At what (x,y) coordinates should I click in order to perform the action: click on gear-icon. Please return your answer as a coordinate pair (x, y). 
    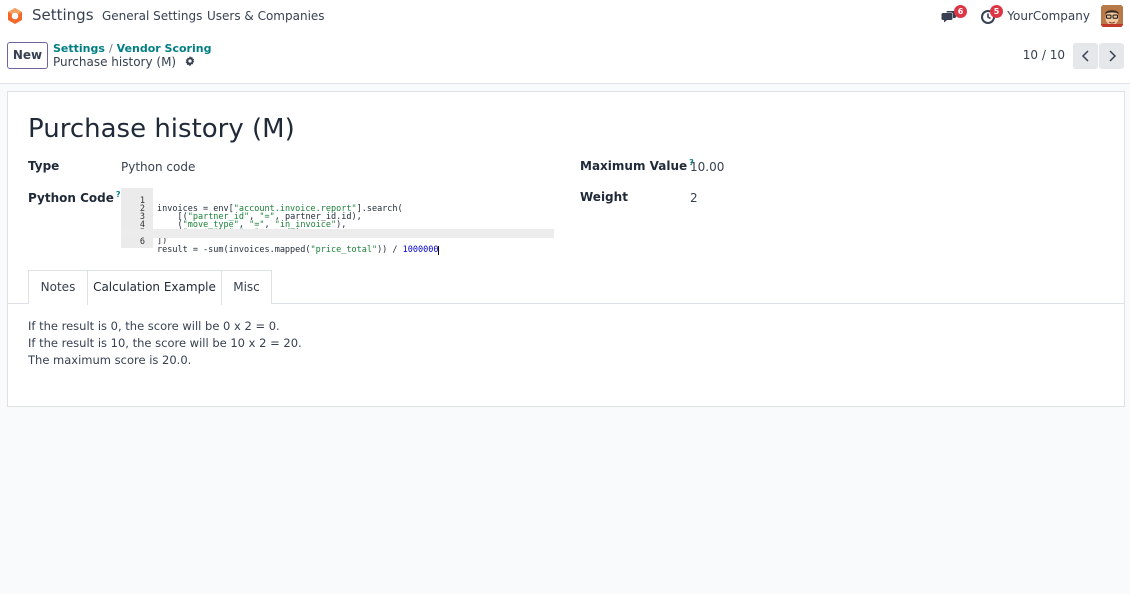
    Looking at the image, I should click on (190, 61).